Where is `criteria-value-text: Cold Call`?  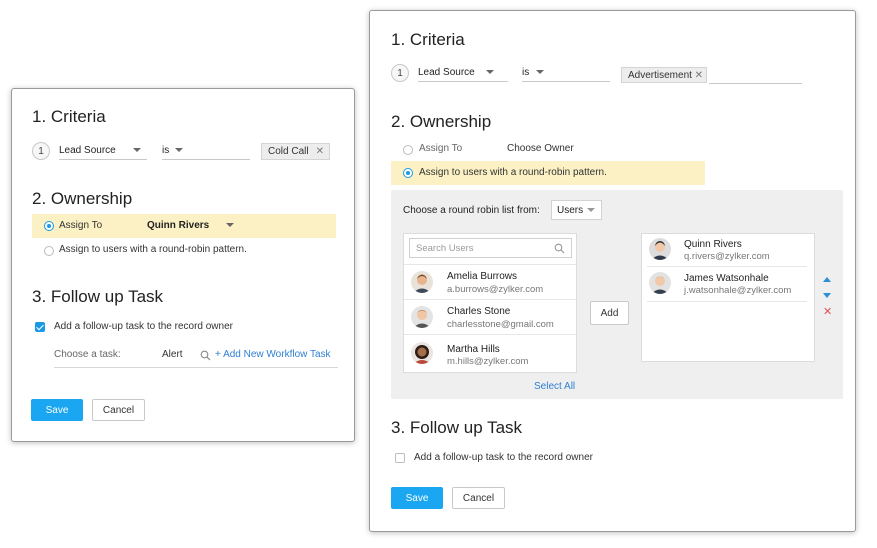
criteria-value-text: Cold Call is located at coordinates (288, 151).